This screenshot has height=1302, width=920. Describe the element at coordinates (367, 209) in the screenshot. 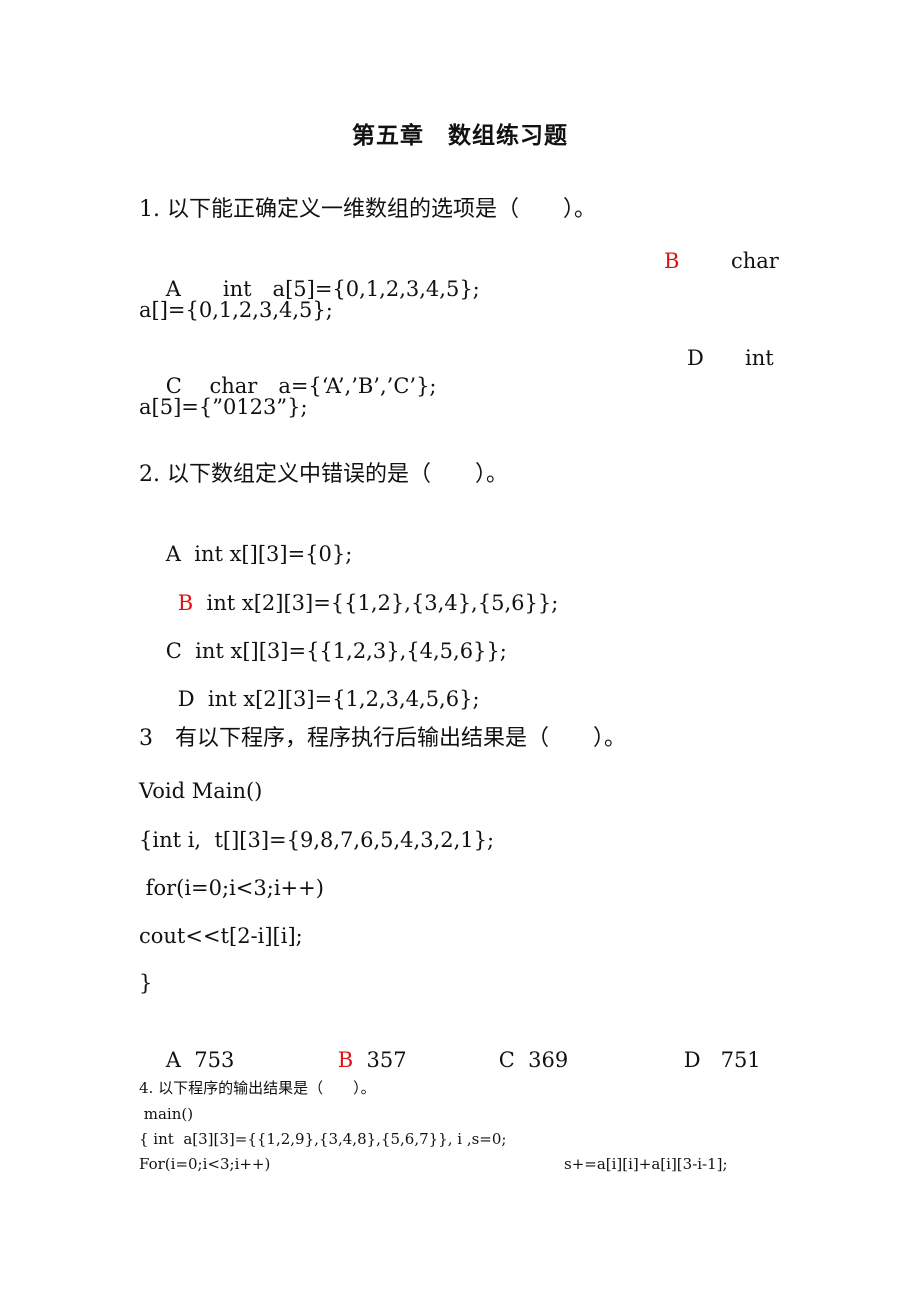

I see `question-1-text: 1. 以下能正确定义一维数组的选项是（ ）。` at that location.